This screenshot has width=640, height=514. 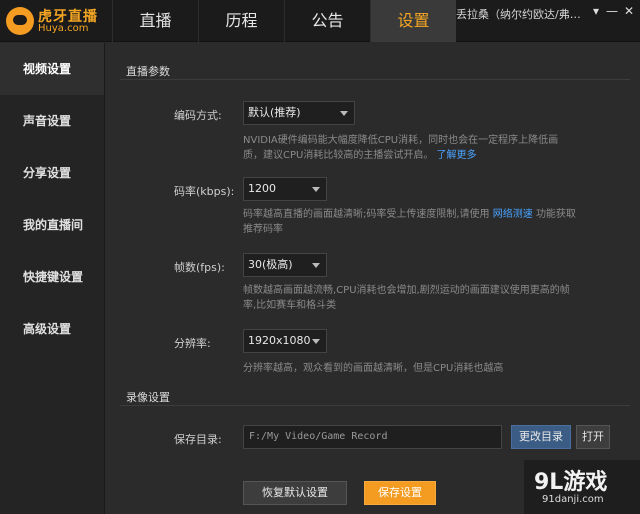 I want to click on fps-select: 30(极高), so click(x=285, y=265).